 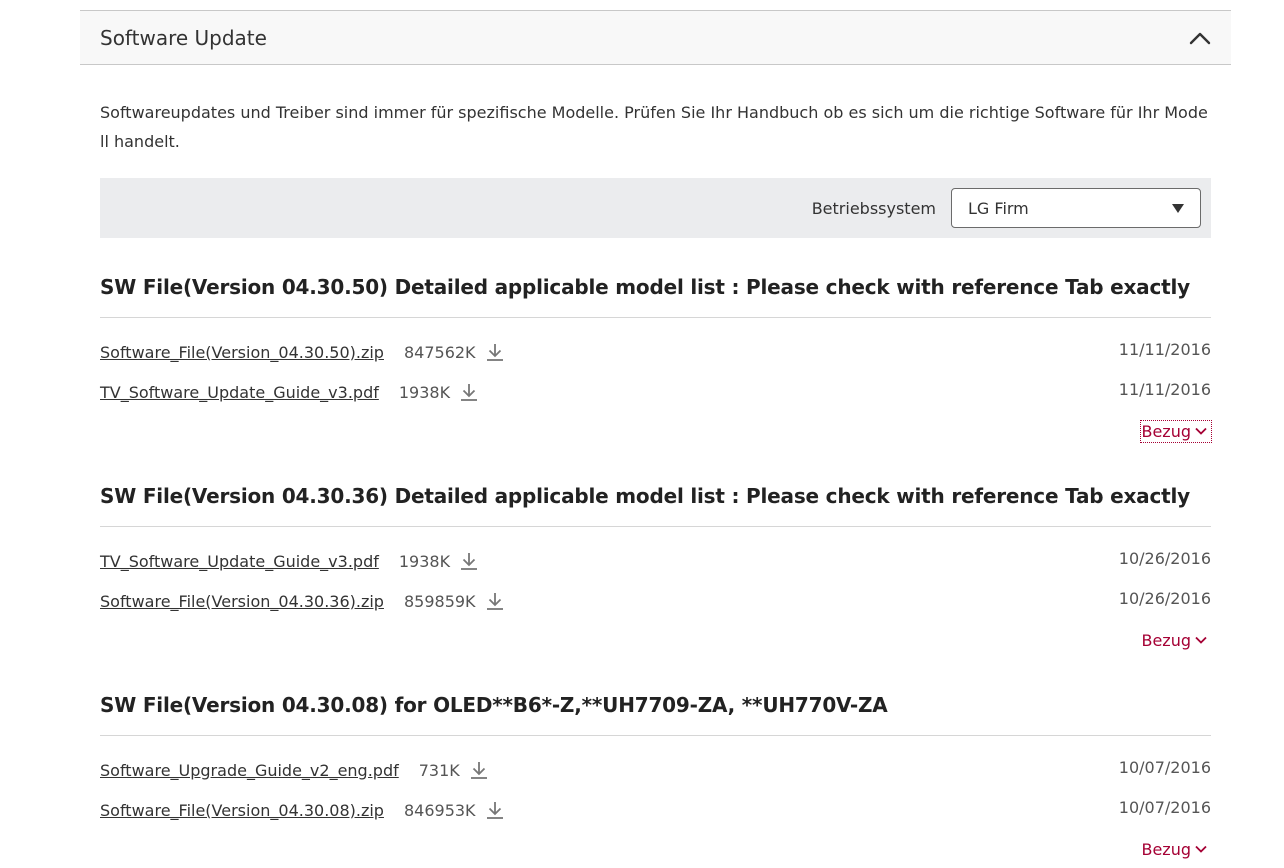 I want to click on file-size: 846953K, so click(x=439, y=810).